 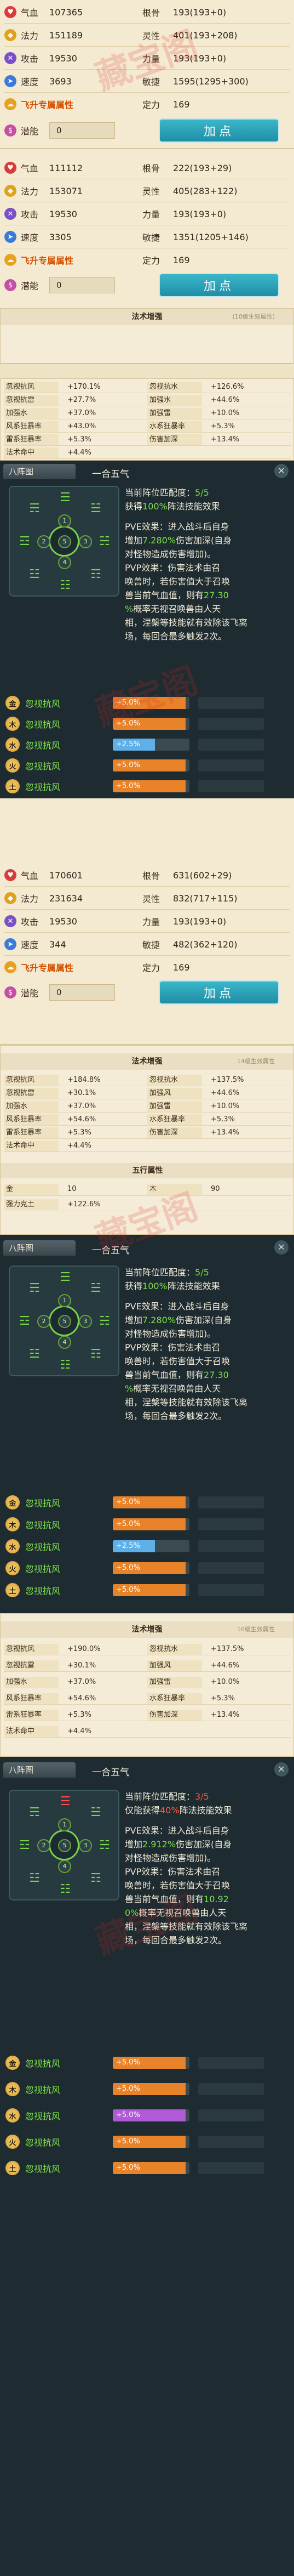 I want to click on flysheng-icon: ☁, so click(x=10, y=967).